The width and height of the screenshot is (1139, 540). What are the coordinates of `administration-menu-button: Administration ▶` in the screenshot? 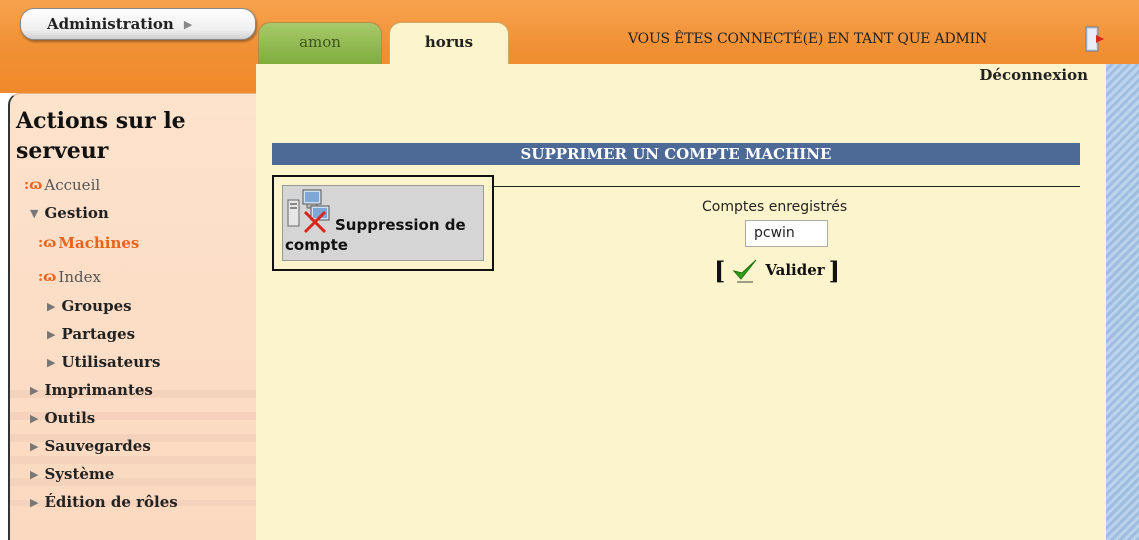 It's located at (138, 24).